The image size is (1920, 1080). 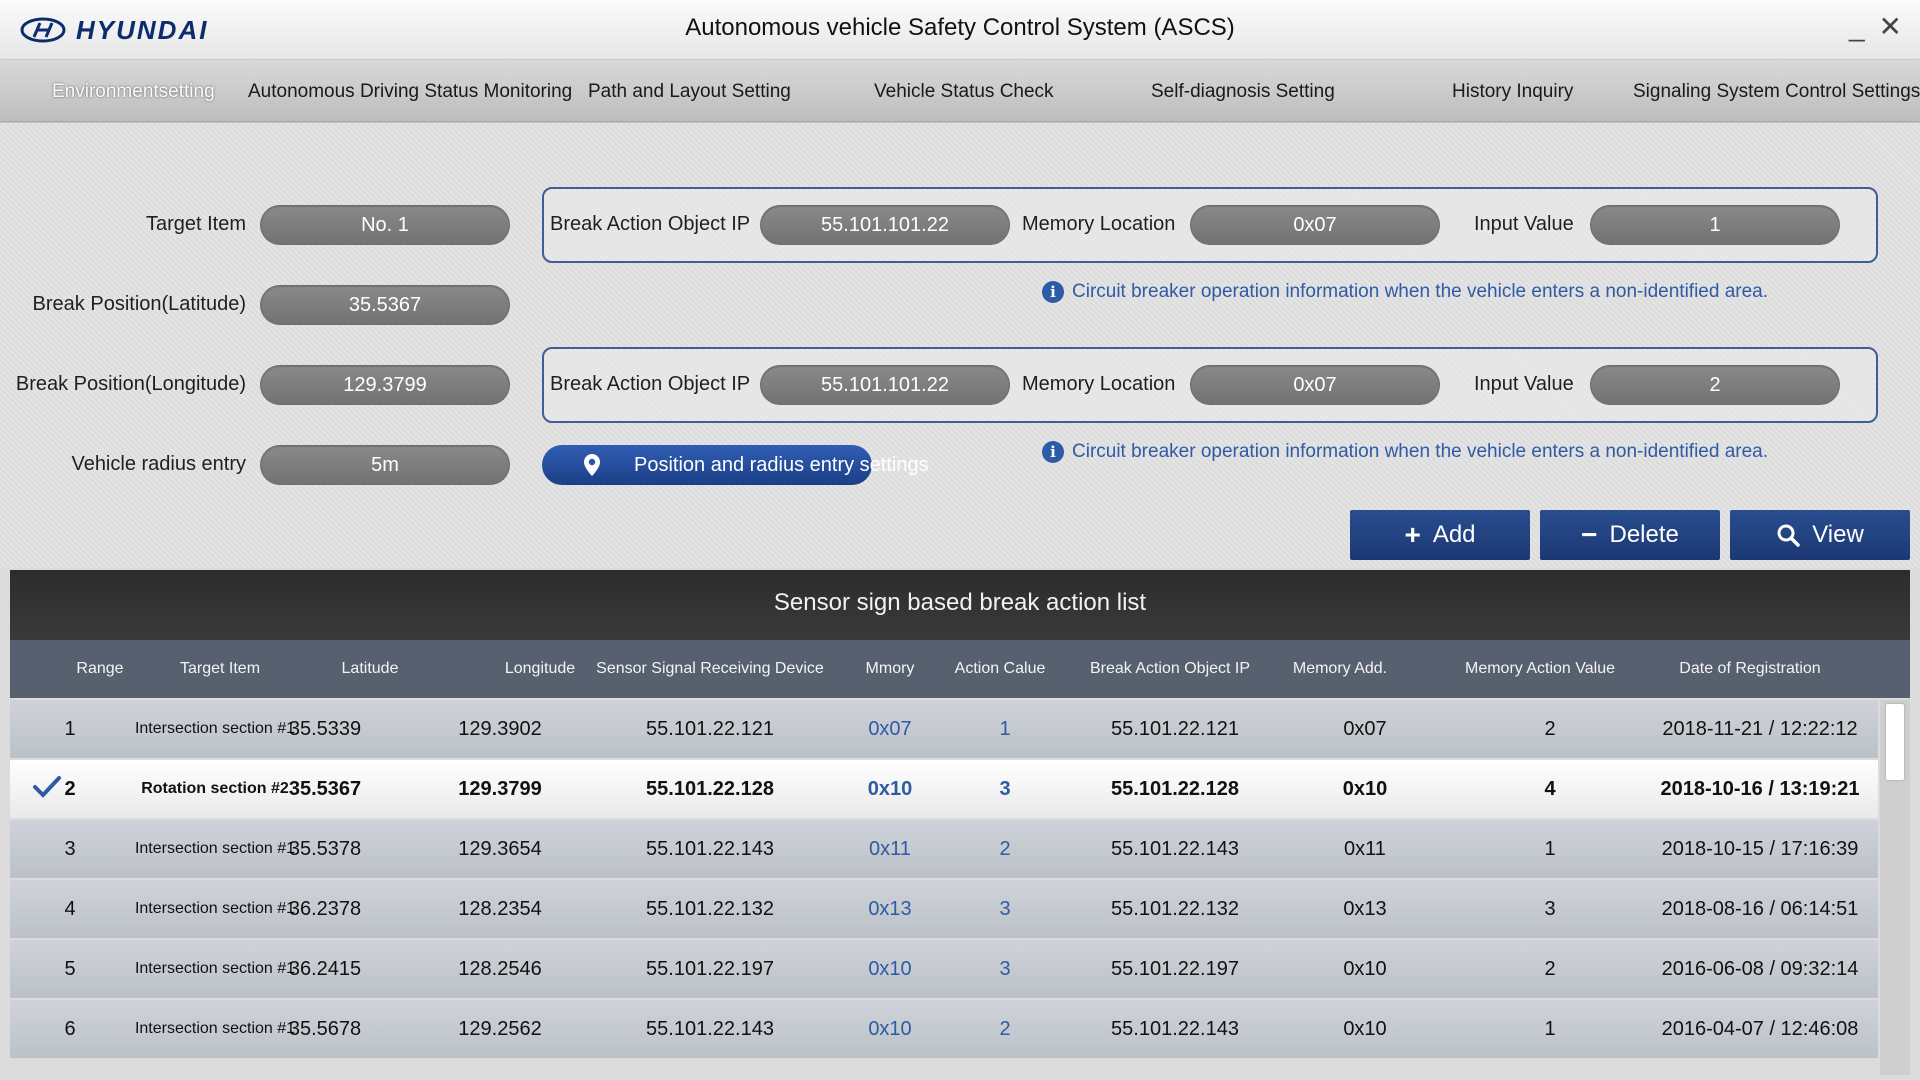 I want to click on position-radius-settings-label: Position and radius entry settings, so click(x=781, y=465).